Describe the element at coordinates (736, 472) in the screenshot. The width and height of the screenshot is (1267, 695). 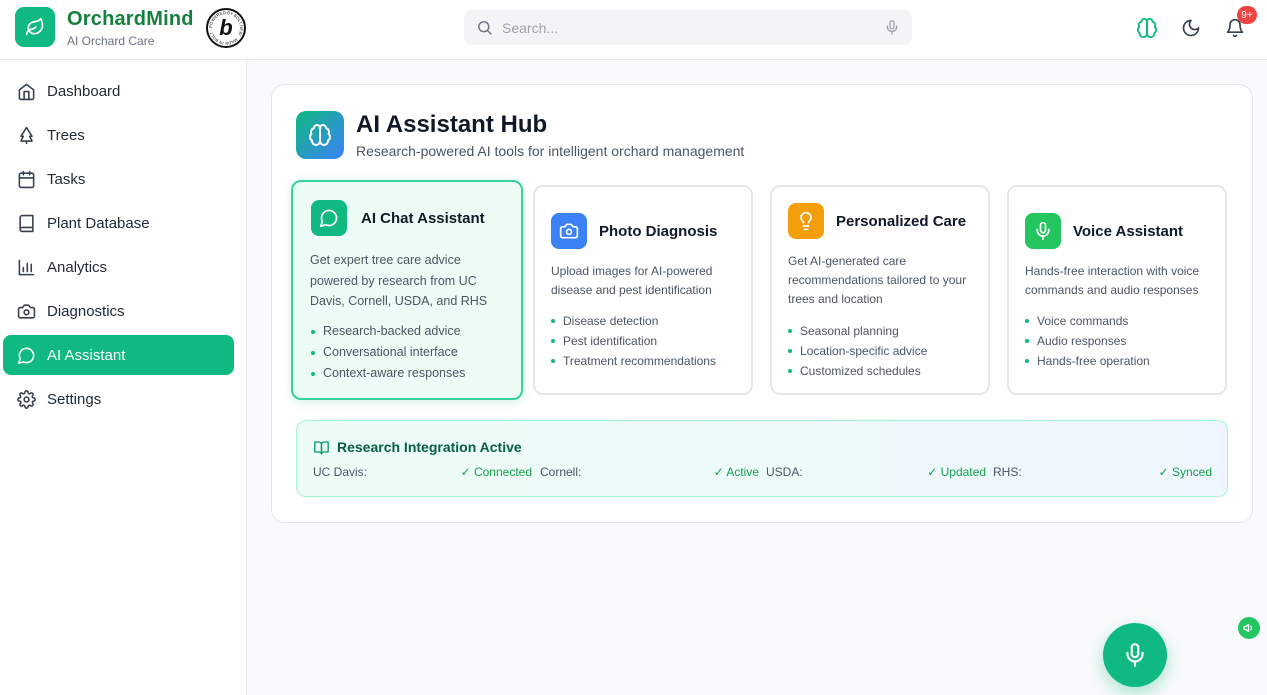
I see `source-status: ✓ Active` at that location.